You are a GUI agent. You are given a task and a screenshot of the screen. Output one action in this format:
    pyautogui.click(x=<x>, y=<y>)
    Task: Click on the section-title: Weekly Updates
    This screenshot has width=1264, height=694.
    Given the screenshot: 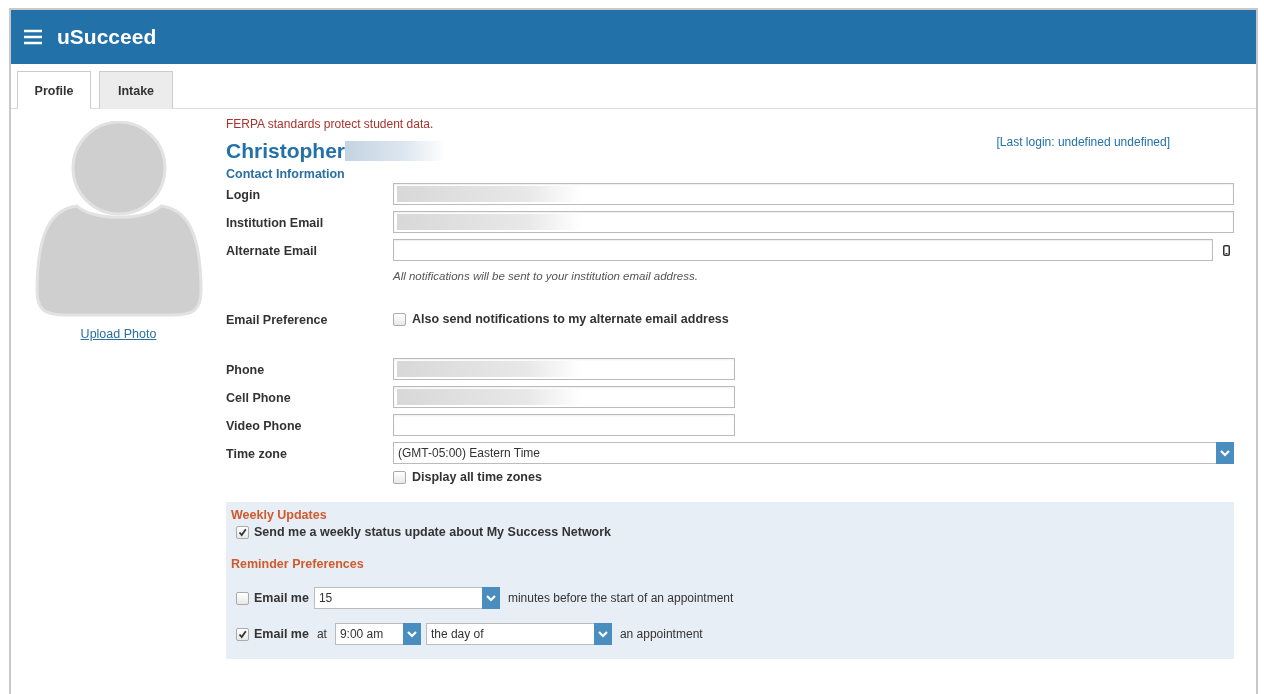 What is the action you would take?
    pyautogui.click(x=279, y=515)
    